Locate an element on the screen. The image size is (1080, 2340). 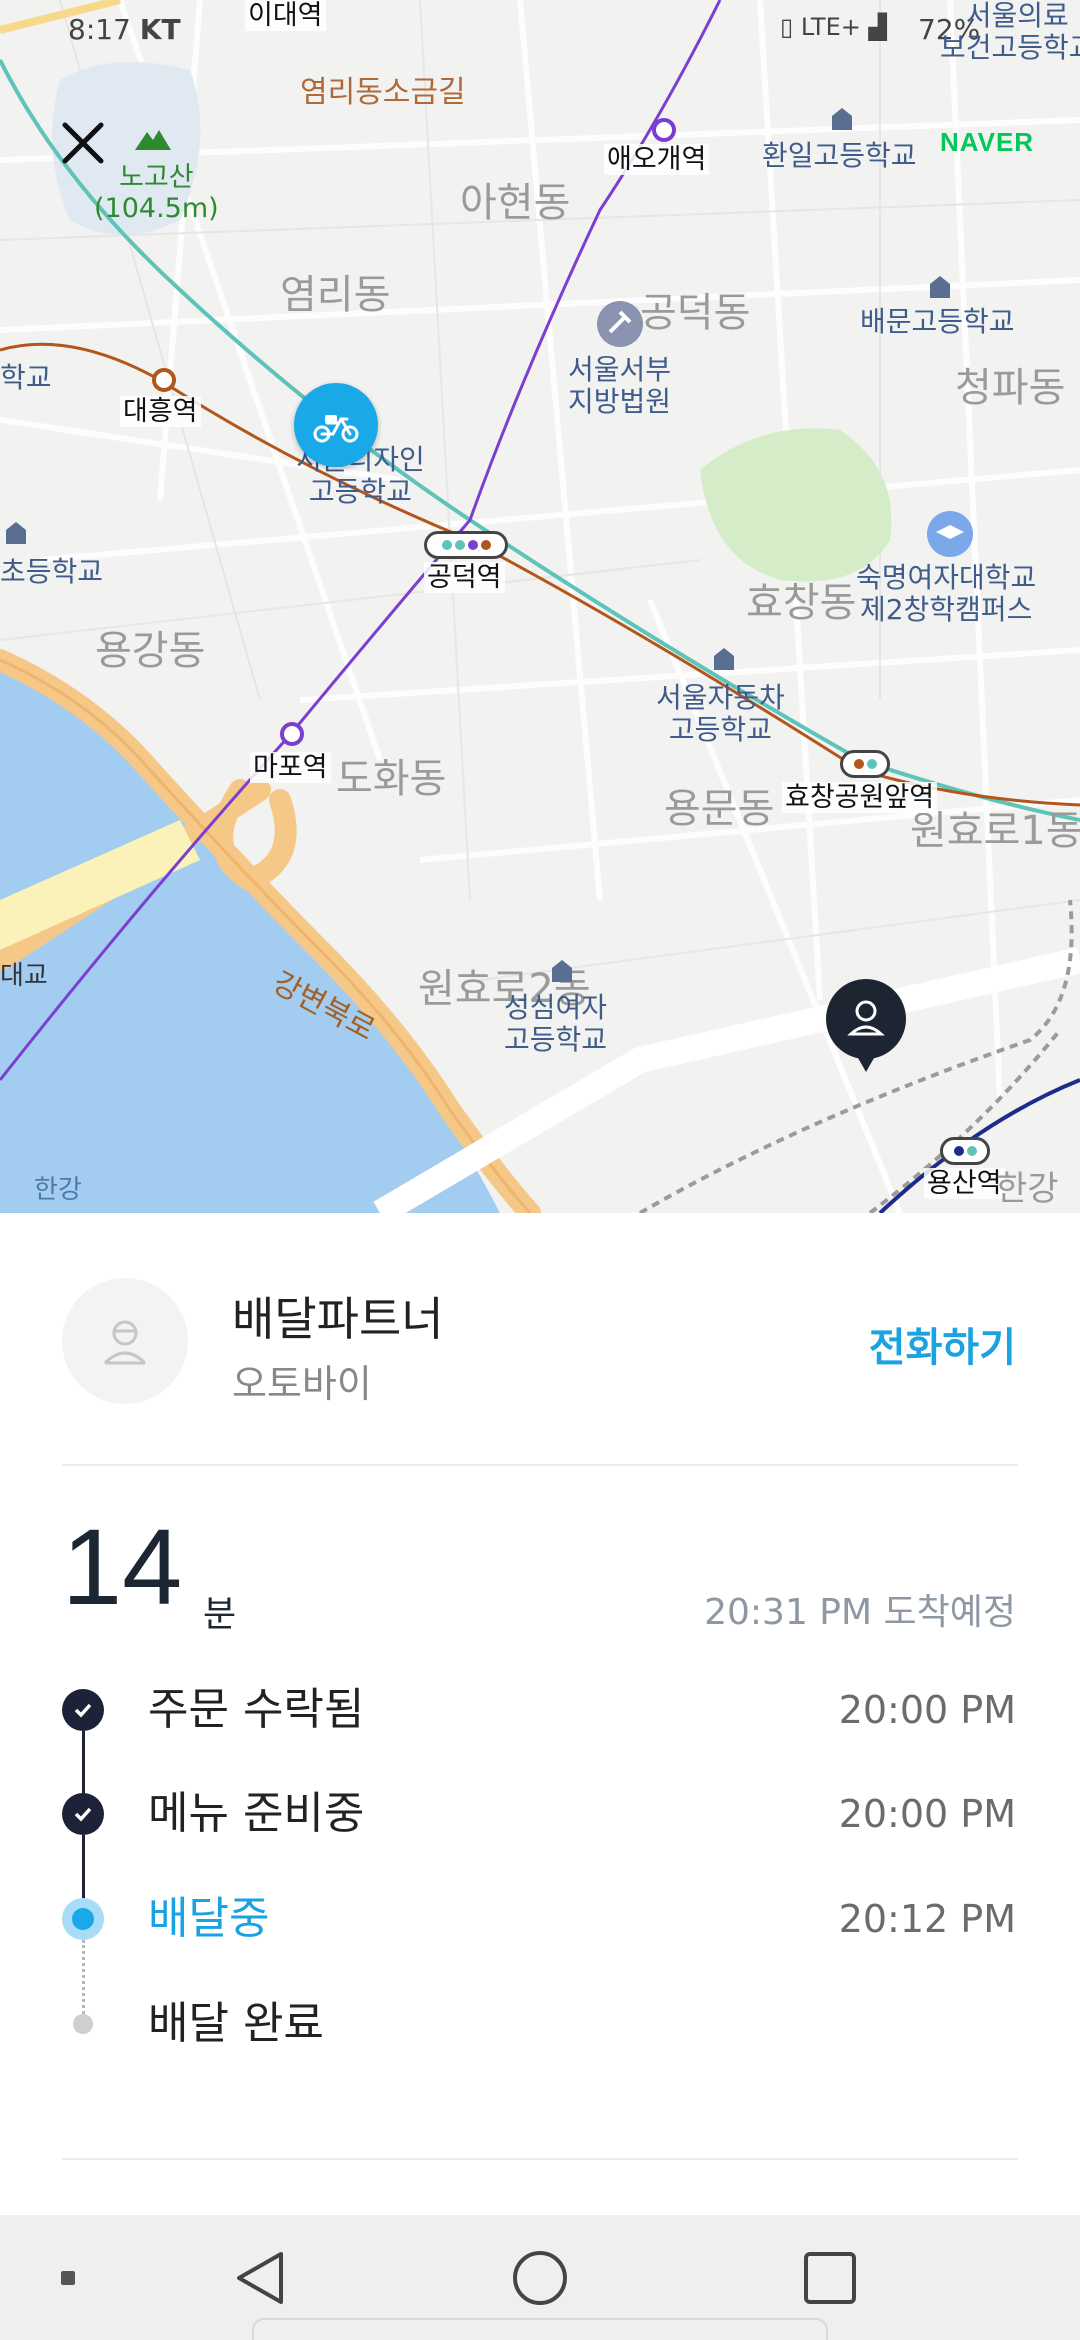
poi-label: 환일고등학교 is located at coordinates (839, 155).